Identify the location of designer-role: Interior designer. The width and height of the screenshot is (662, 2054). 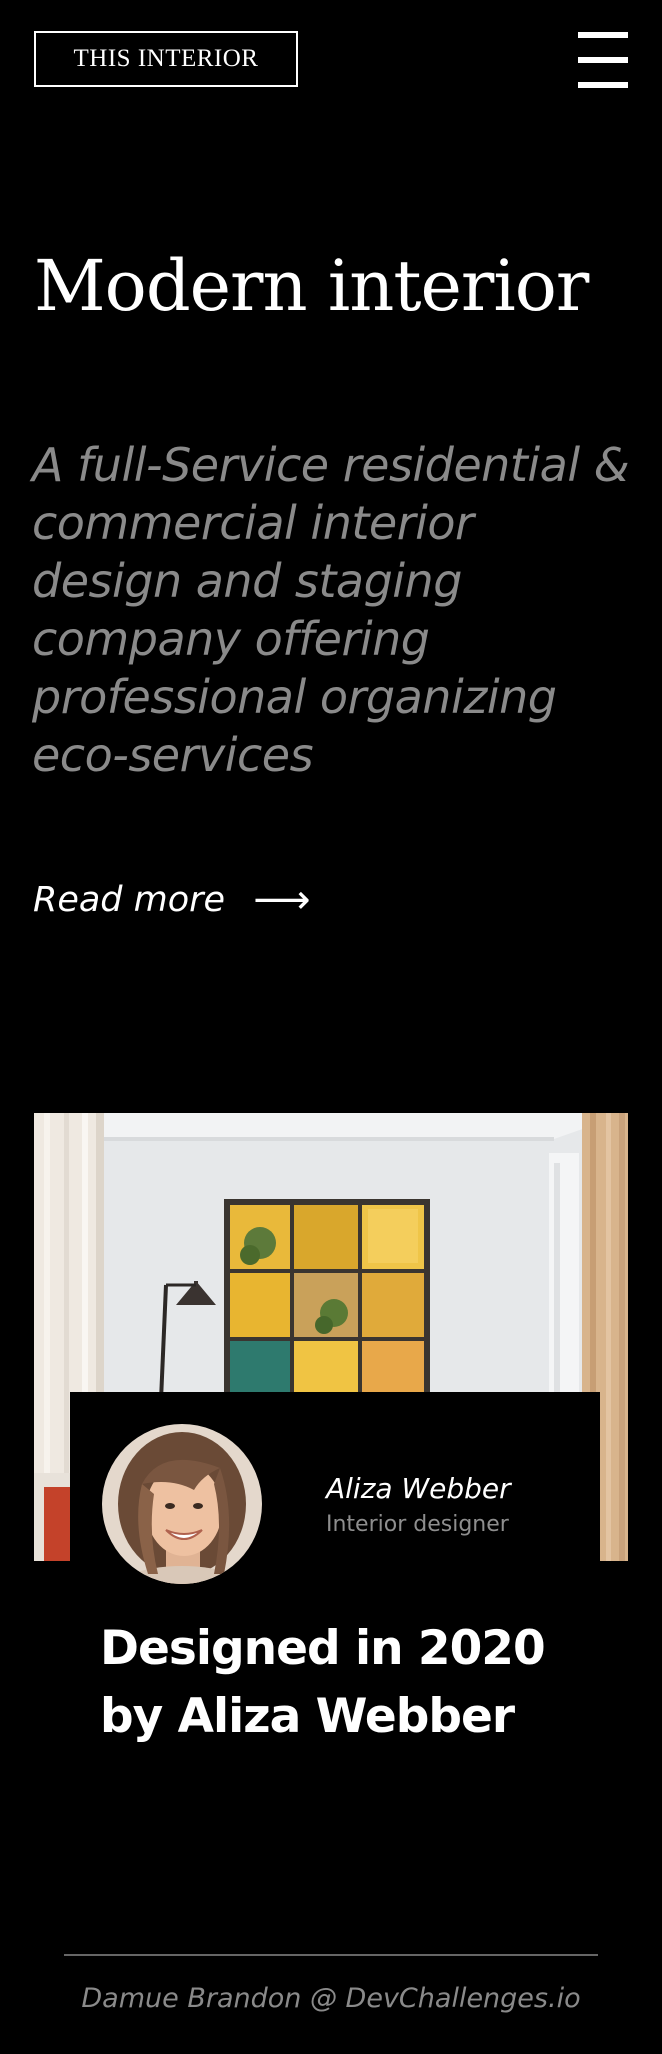
(417, 1524).